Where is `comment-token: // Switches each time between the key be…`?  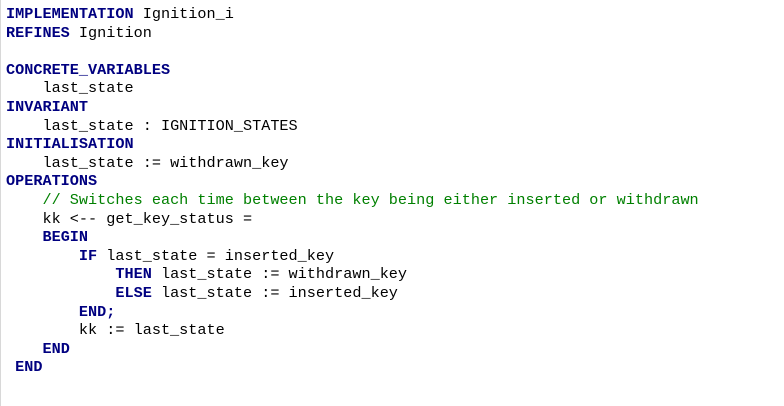 comment-token: // Switches each time between the key be… is located at coordinates (370, 199).